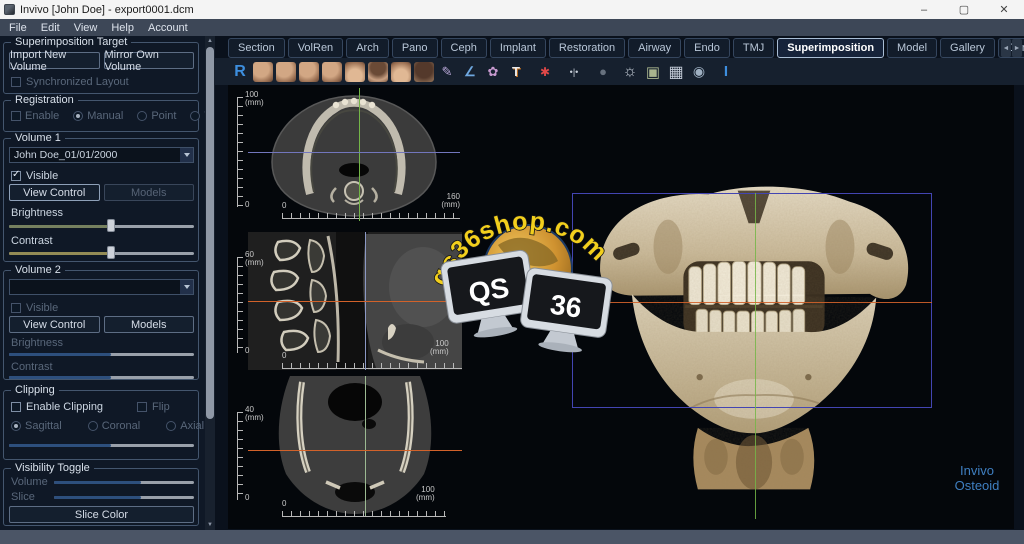 The width and height of the screenshot is (1024, 544). Describe the element at coordinates (354, 152) in the screenshot. I see `axial-crosshair-horizontal` at that location.